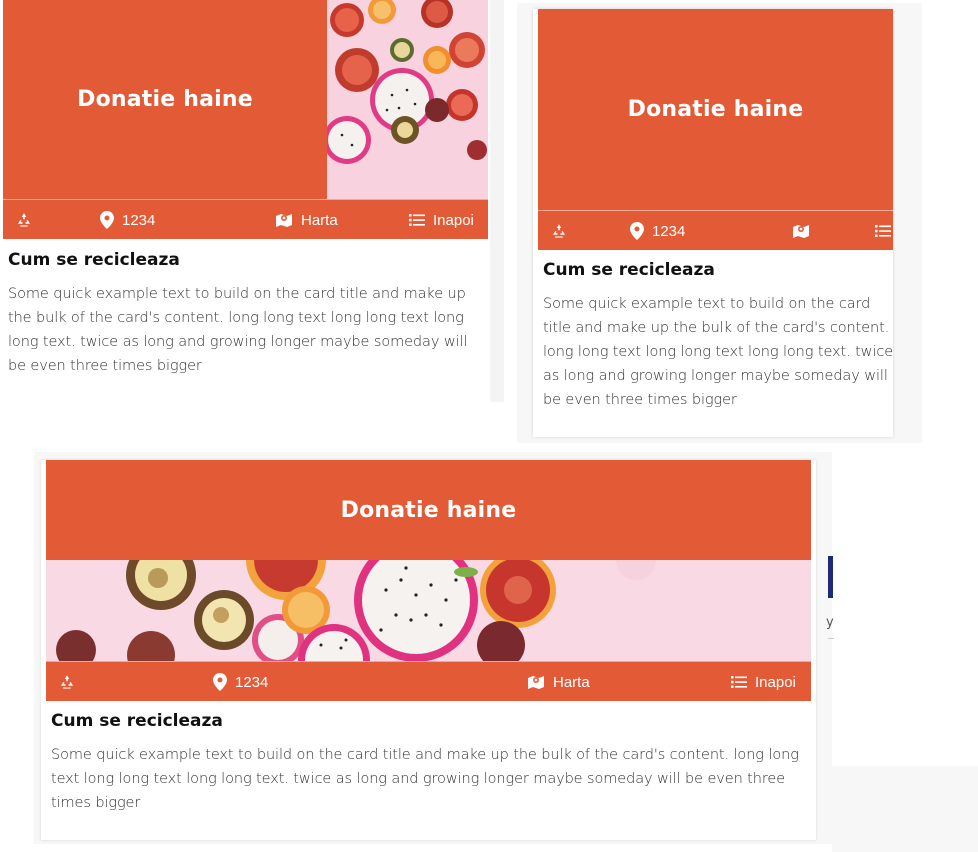 The height and width of the screenshot is (852, 978). What do you see at coordinates (715, 230) in the screenshot?
I see `card-action-bar: 1234` at bounding box center [715, 230].